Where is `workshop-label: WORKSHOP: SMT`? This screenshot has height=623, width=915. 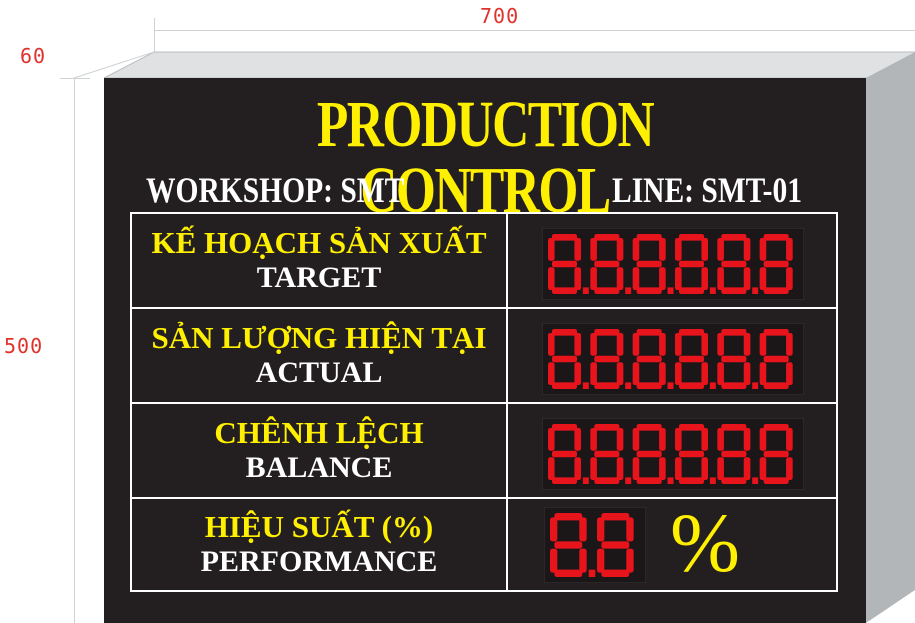 workshop-label: WORKSHOP: SMT is located at coordinates (275, 190).